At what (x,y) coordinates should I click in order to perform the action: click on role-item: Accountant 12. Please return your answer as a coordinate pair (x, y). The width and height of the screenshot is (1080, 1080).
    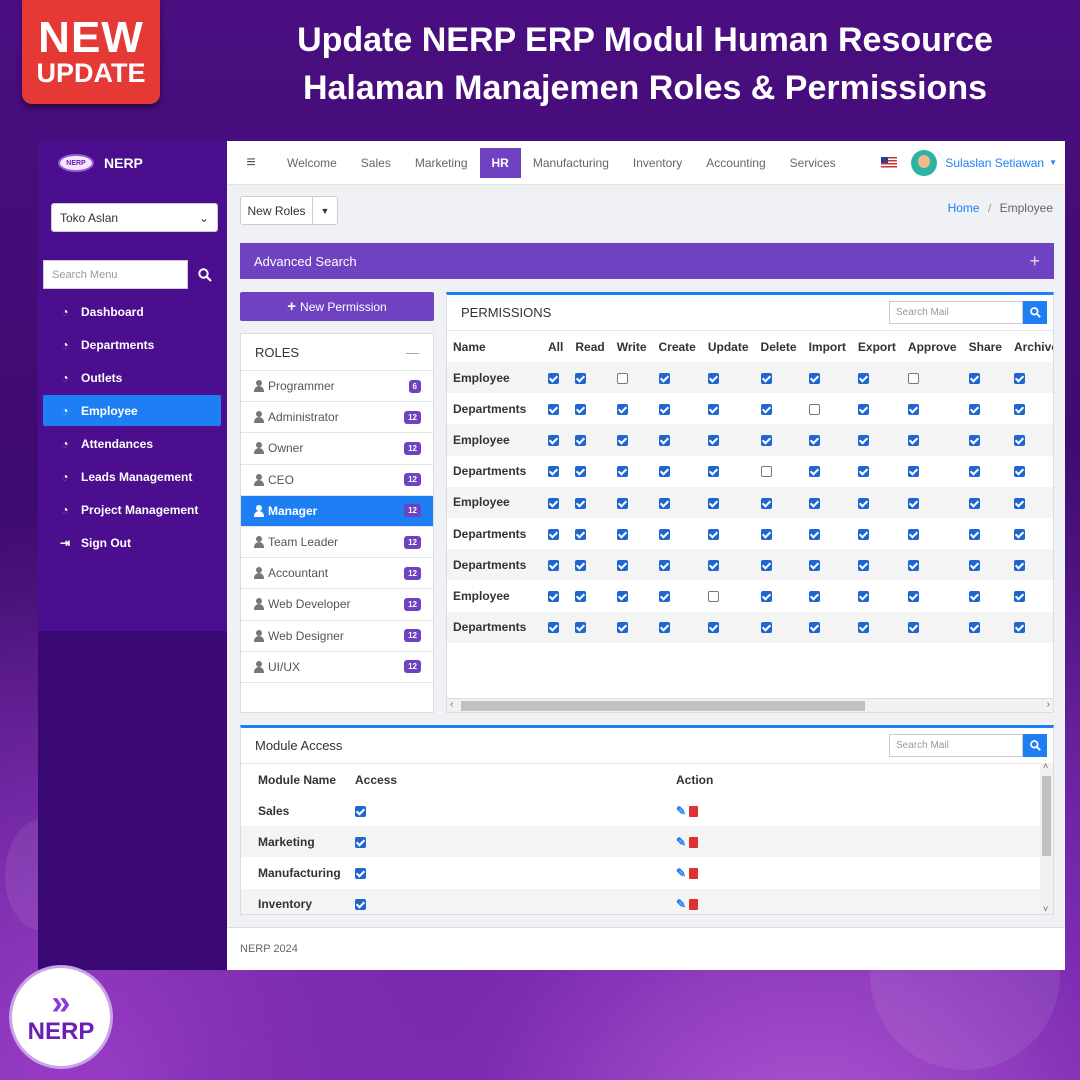
    Looking at the image, I should click on (337, 574).